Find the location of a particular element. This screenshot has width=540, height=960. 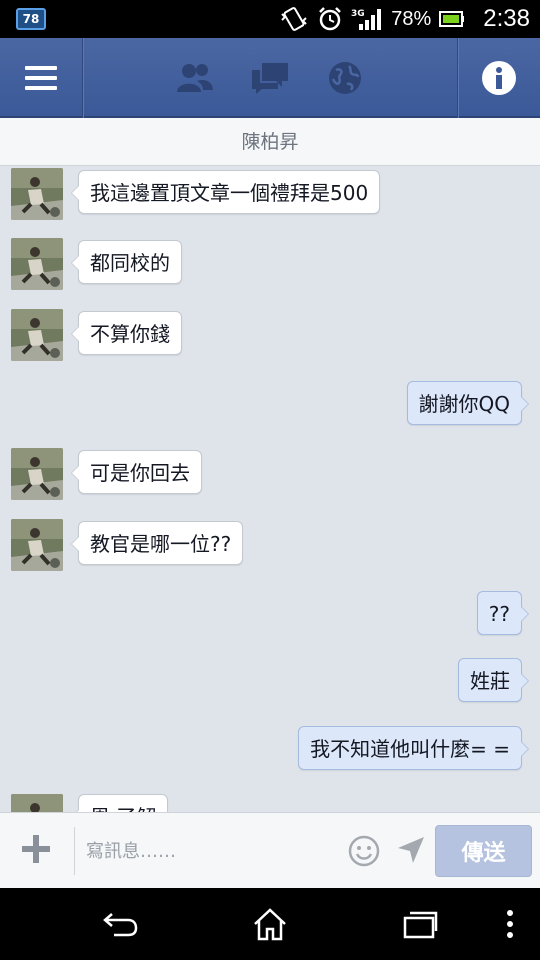

incoming-message: 我這邊置頂文章一個禮拜是500 is located at coordinates (225, 192).